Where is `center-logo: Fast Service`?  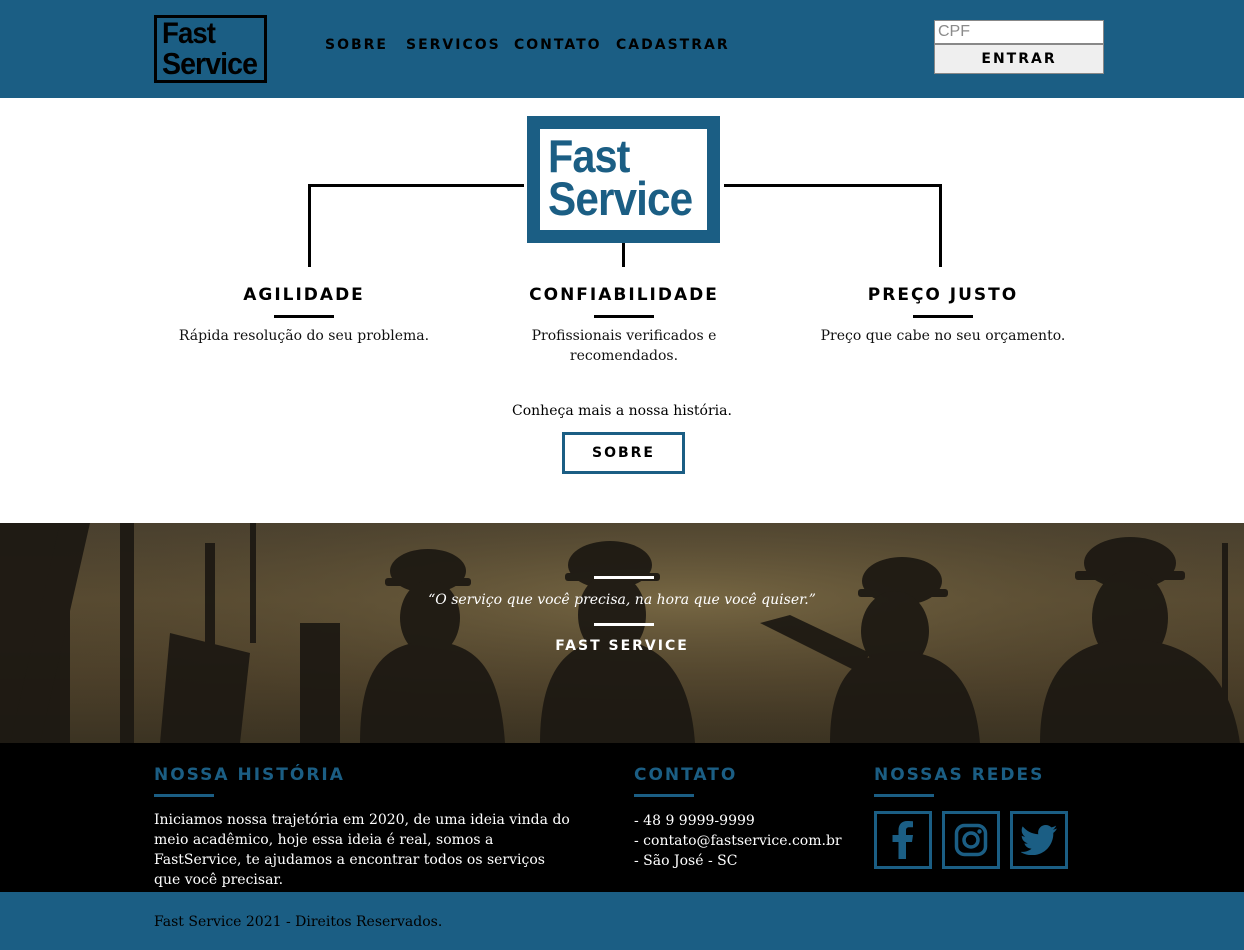
center-logo: Fast Service is located at coordinates (623, 179).